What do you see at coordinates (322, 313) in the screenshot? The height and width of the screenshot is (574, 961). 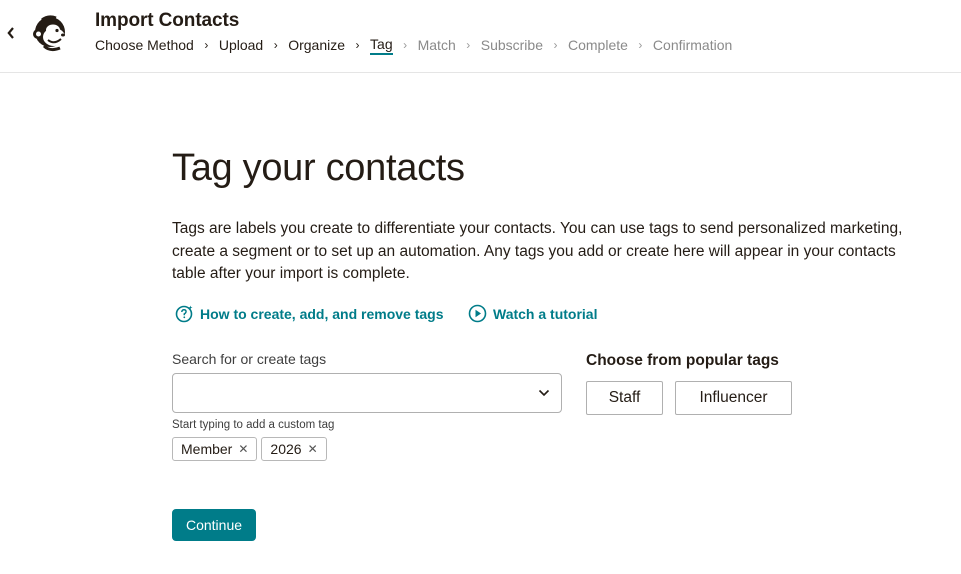 I see `how-to-tags-label: How to create, add, and remove tags` at bounding box center [322, 313].